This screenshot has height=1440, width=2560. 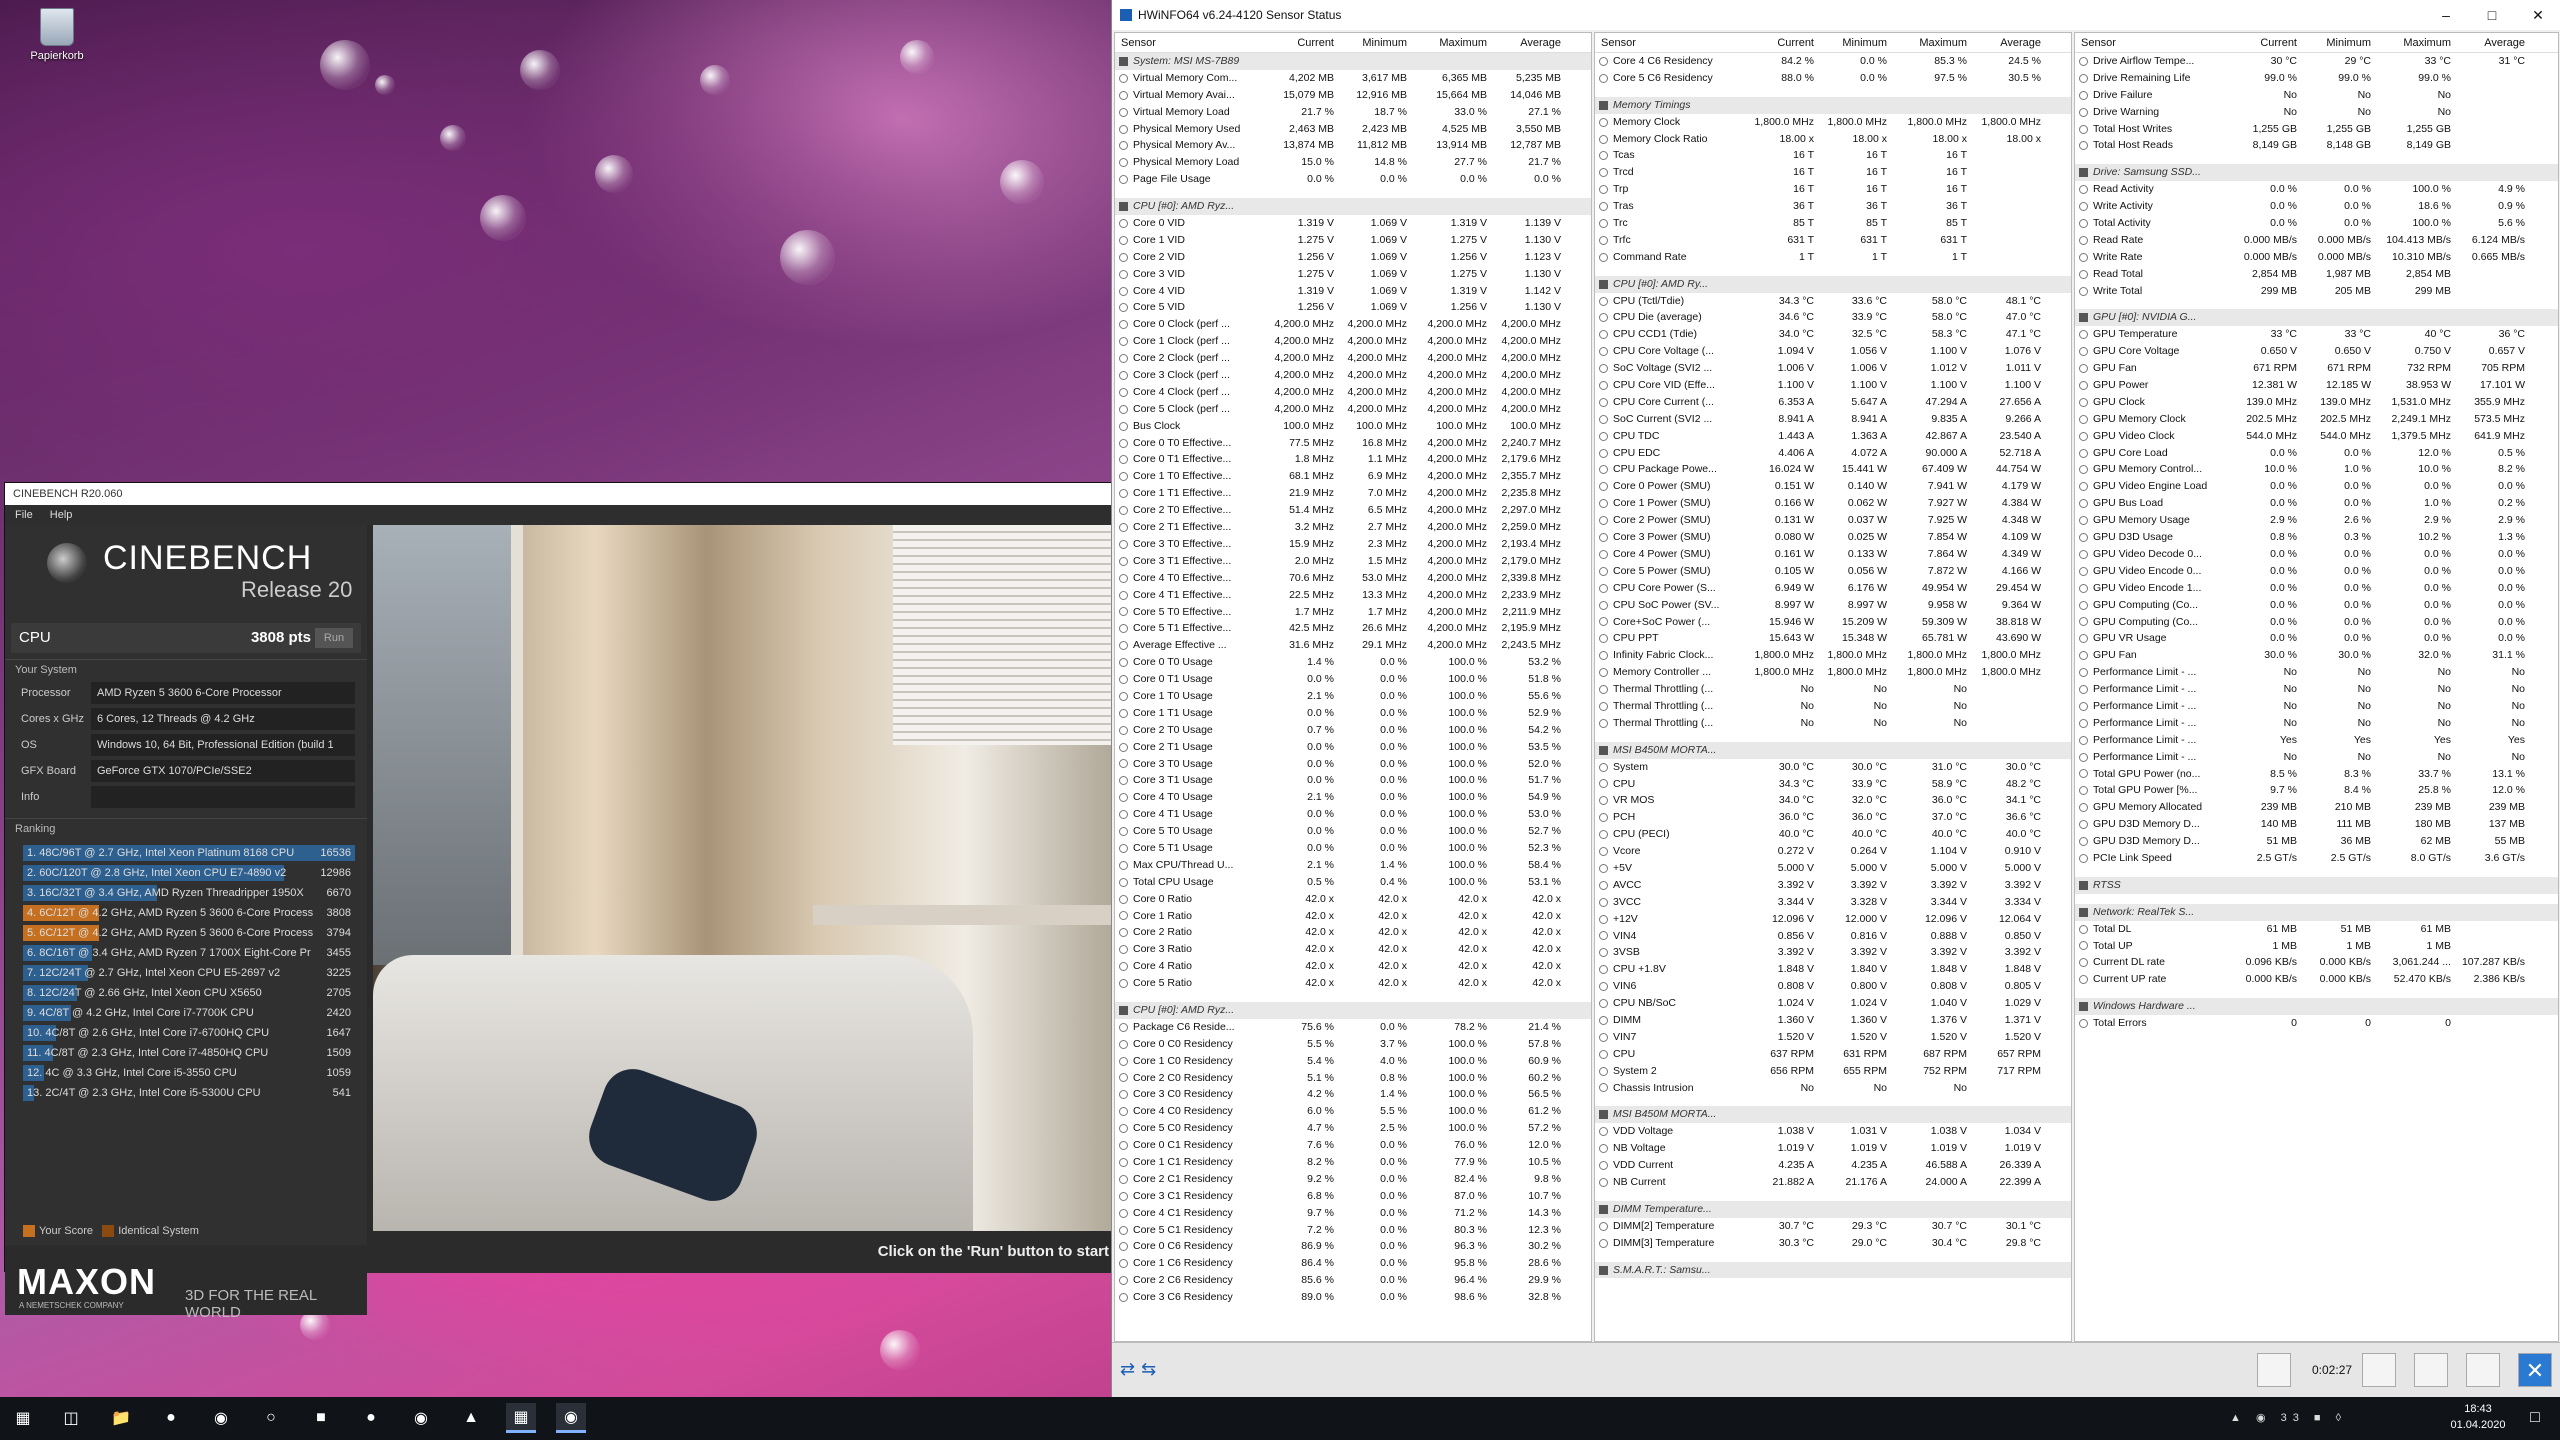 I want to click on minimize-icon: –, so click(x=2446, y=15).